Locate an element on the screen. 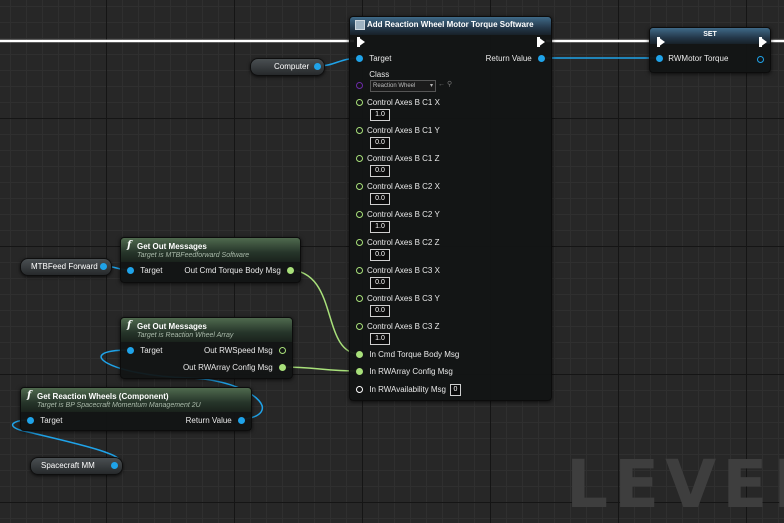 The width and height of the screenshot is (784, 523). set-var-pin-row: RWMotor Torque is located at coordinates (692, 59).